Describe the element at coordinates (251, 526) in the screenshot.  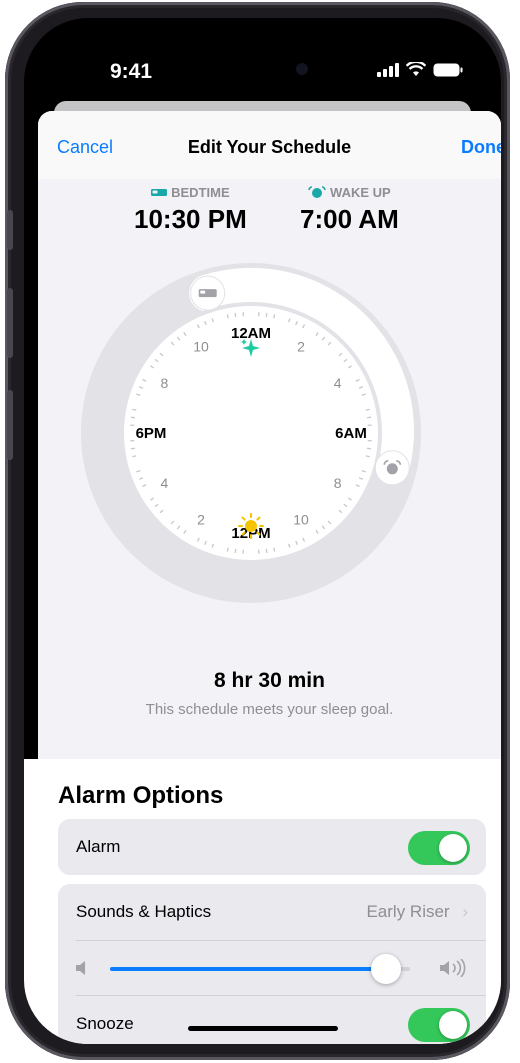
I see `sun-icon` at that location.